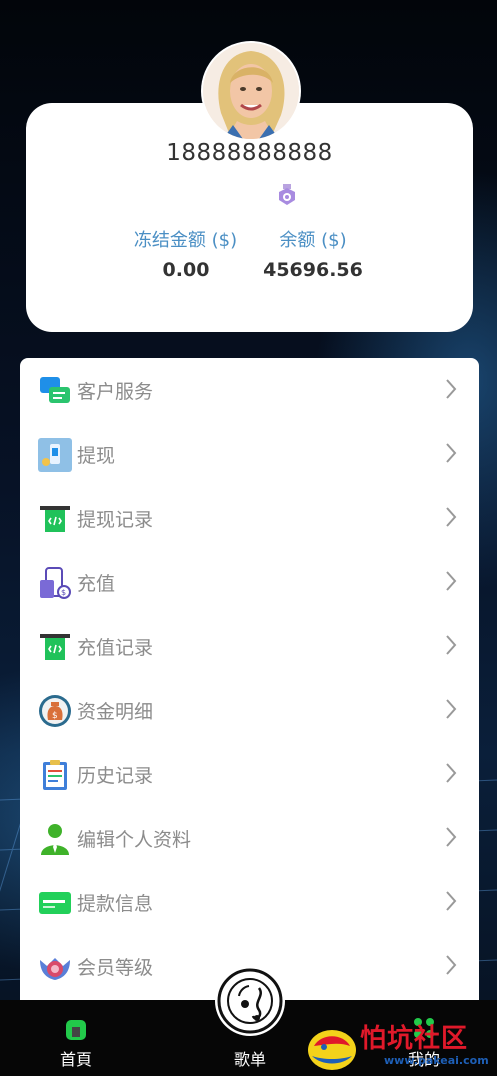 Image resolution: width=497 pixels, height=1076 pixels. I want to click on tab-home-label: 首頁, so click(75, 1059).